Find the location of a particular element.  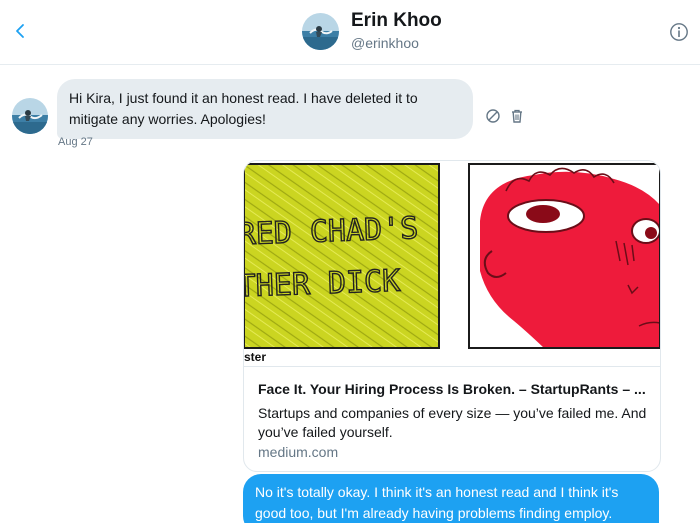

artwork-caption: ster is located at coordinates (255, 357).